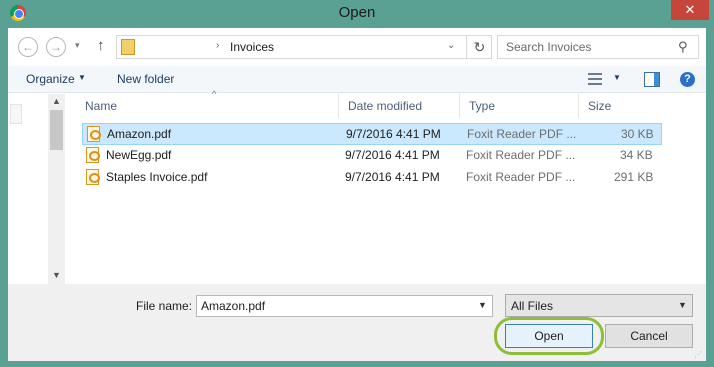 The height and width of the screenshot is (367, 714). I want to click on breadcrumb-invoices: Invoices, so click(252, 47).